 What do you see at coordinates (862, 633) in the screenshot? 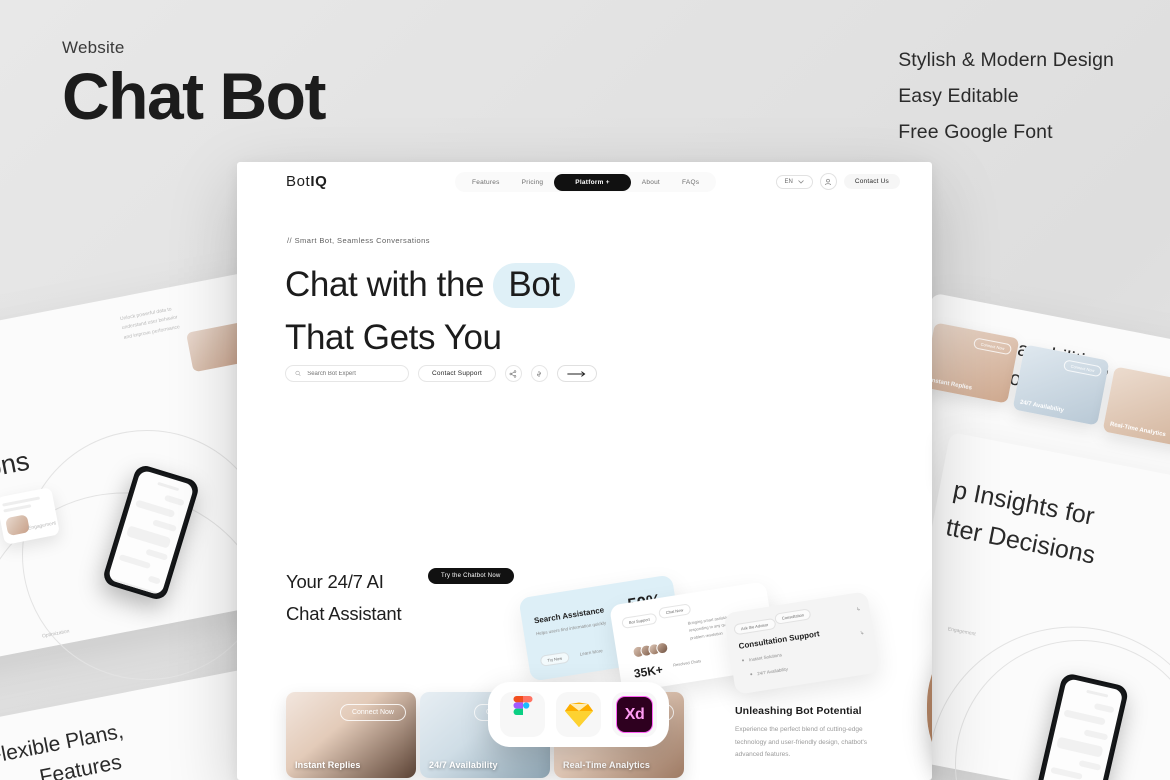
I see `feature-card-3-corner-2: ↳` at bounding box center [862, 633].